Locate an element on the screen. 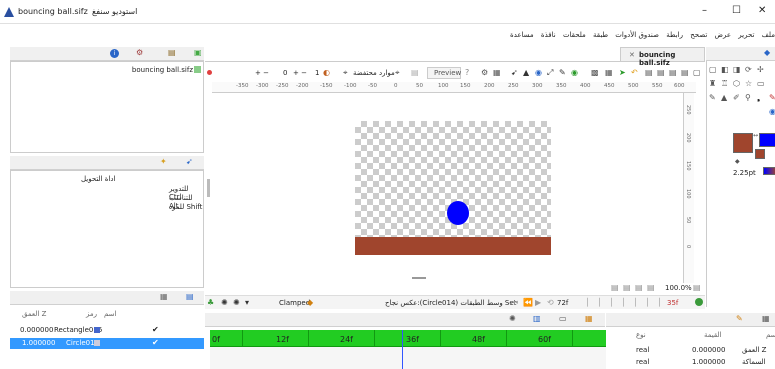  menu-toolbox: صندوق الأدوات is located at coordinates (637, 35).